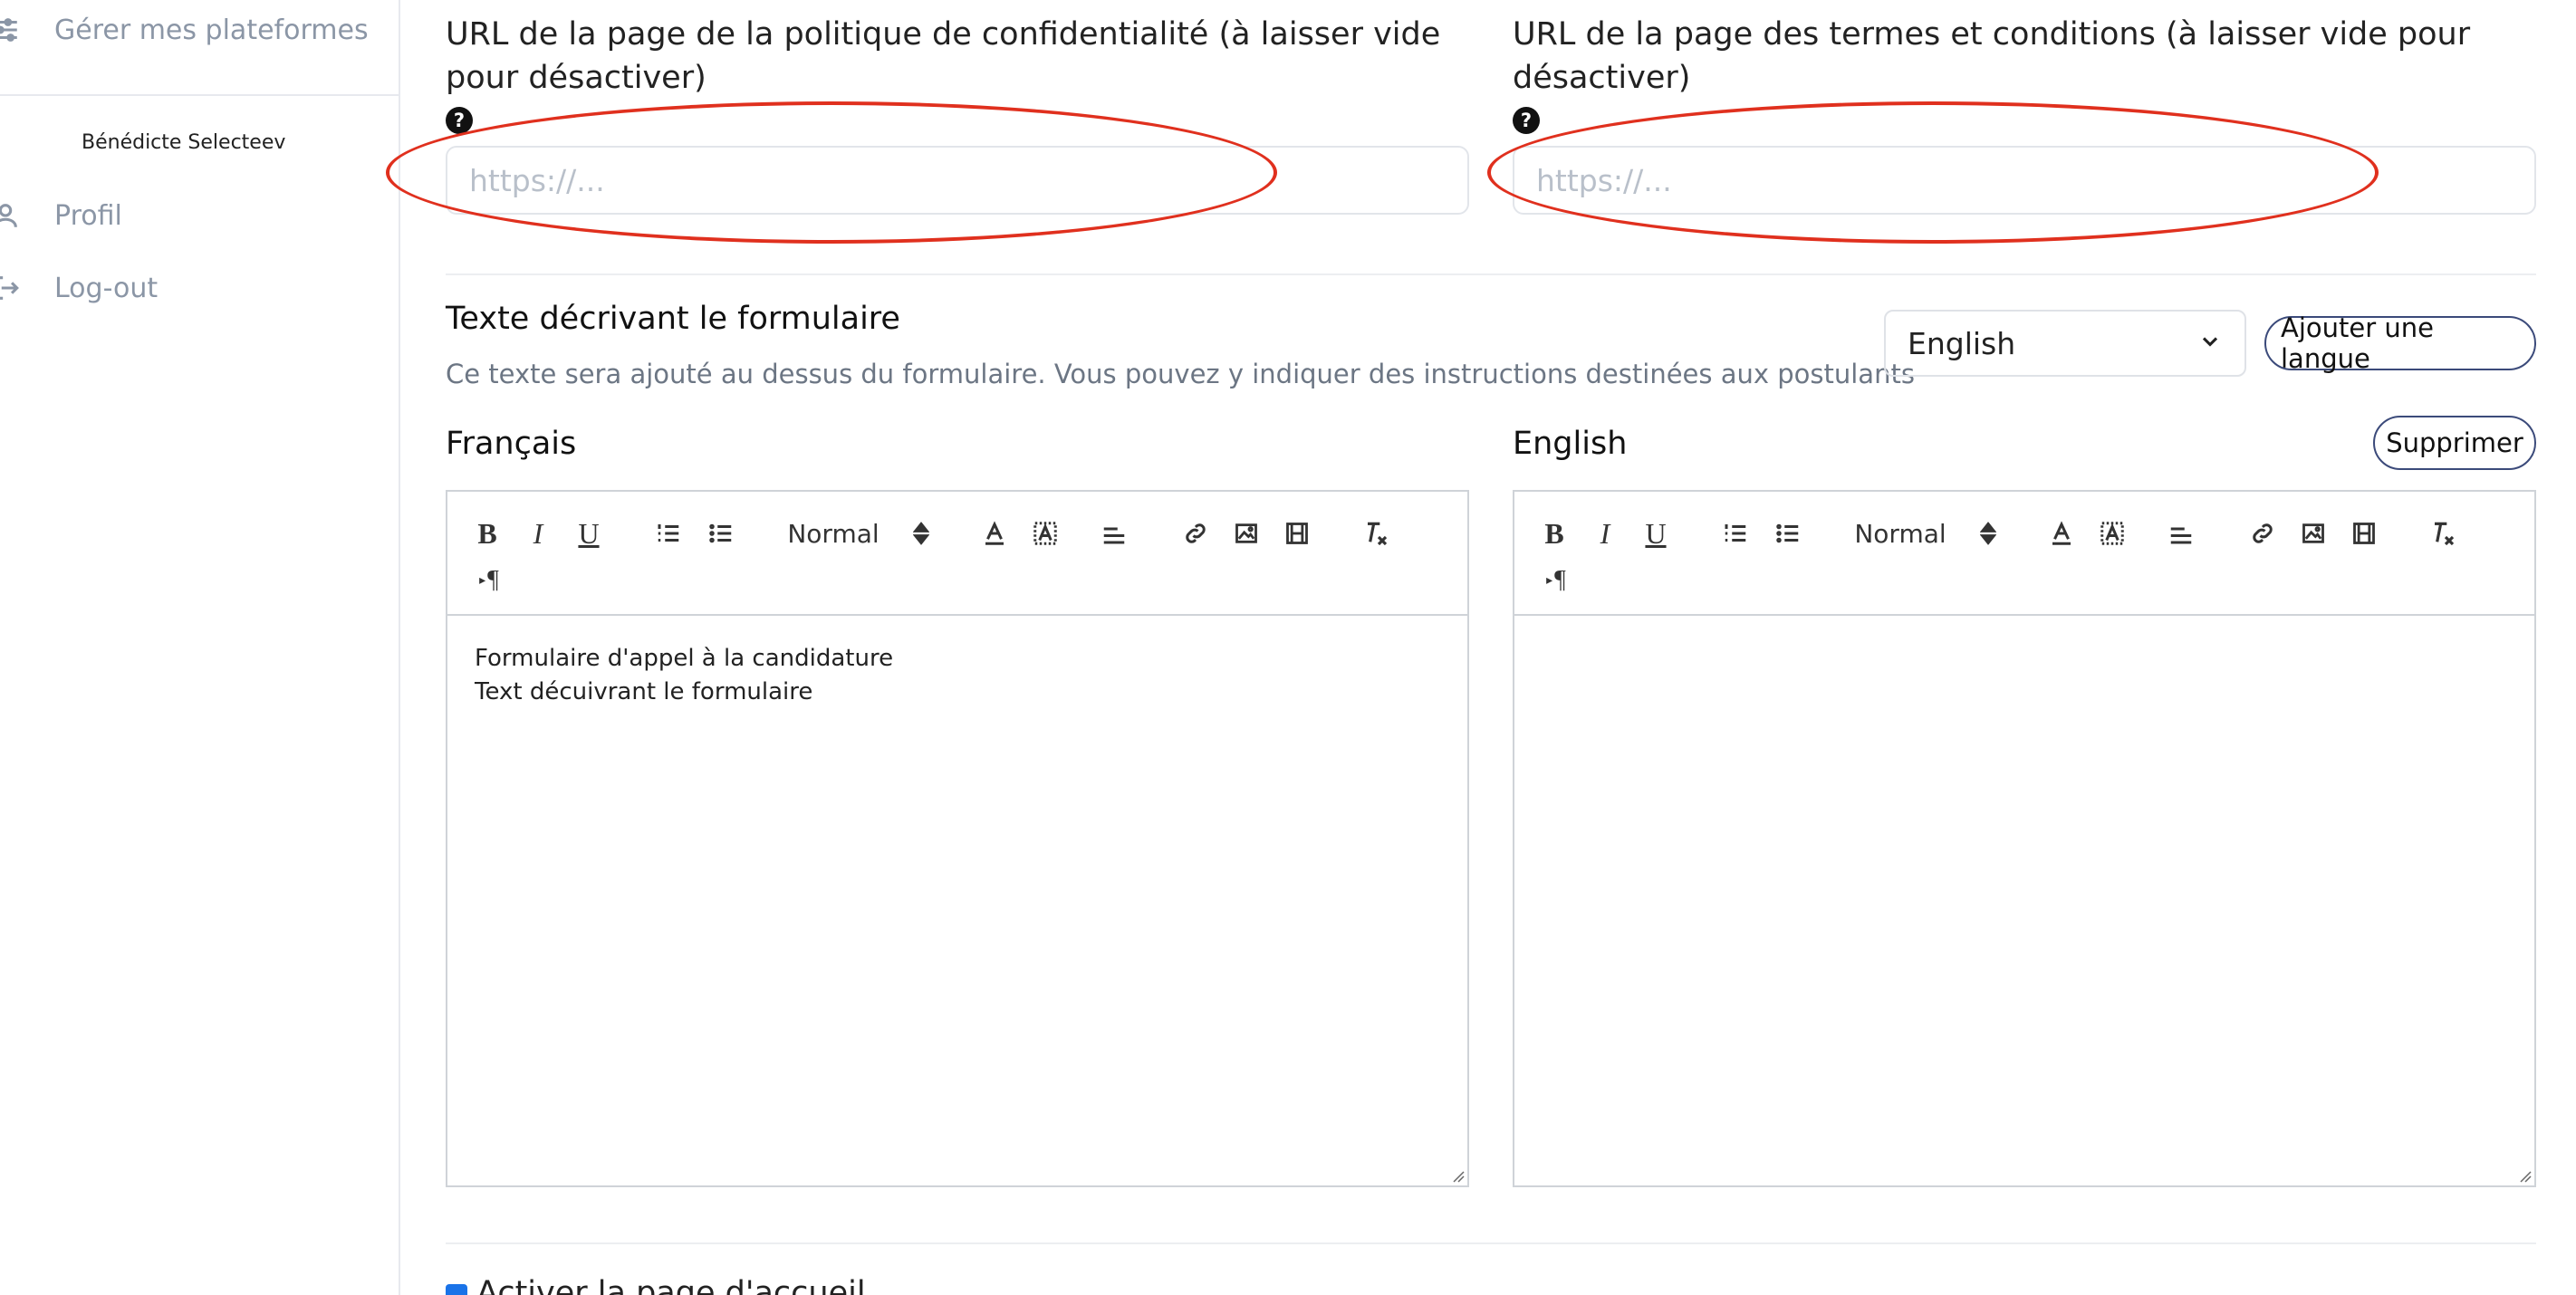  Describe the element at coordinates (671, 1285) in the screenshot. I see `homepage-checkbox-label: Activer la page d'accueil` at that location.